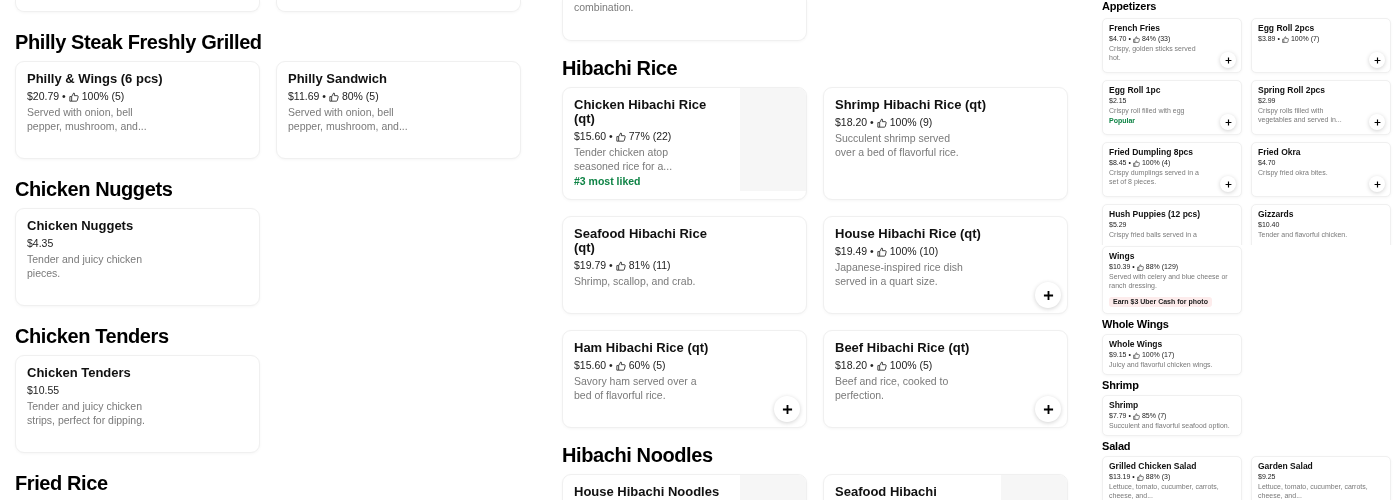  What do you see at coordinates (684, 265) in the screenshot?
I see `menu-item-card: Seafood Hibachi Rice (qt) $19.79 • 81% (11) Shrimp, scallop, and crab.` at bounding box center [684, 265].